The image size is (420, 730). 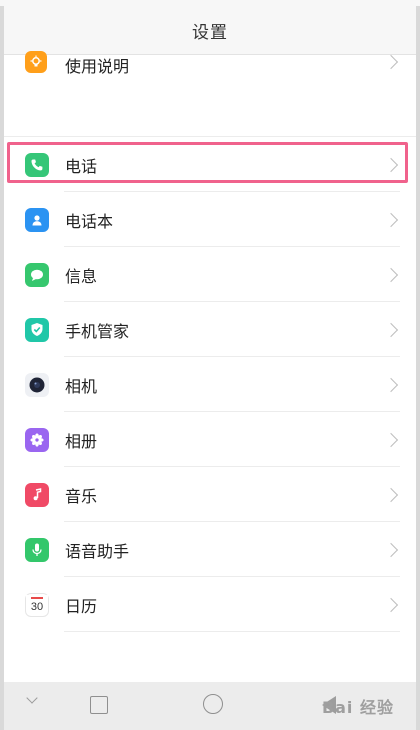 What do you see at coordinates (232, 631) in the screenshot?
I see `divider` at bounding box center [232, 631].